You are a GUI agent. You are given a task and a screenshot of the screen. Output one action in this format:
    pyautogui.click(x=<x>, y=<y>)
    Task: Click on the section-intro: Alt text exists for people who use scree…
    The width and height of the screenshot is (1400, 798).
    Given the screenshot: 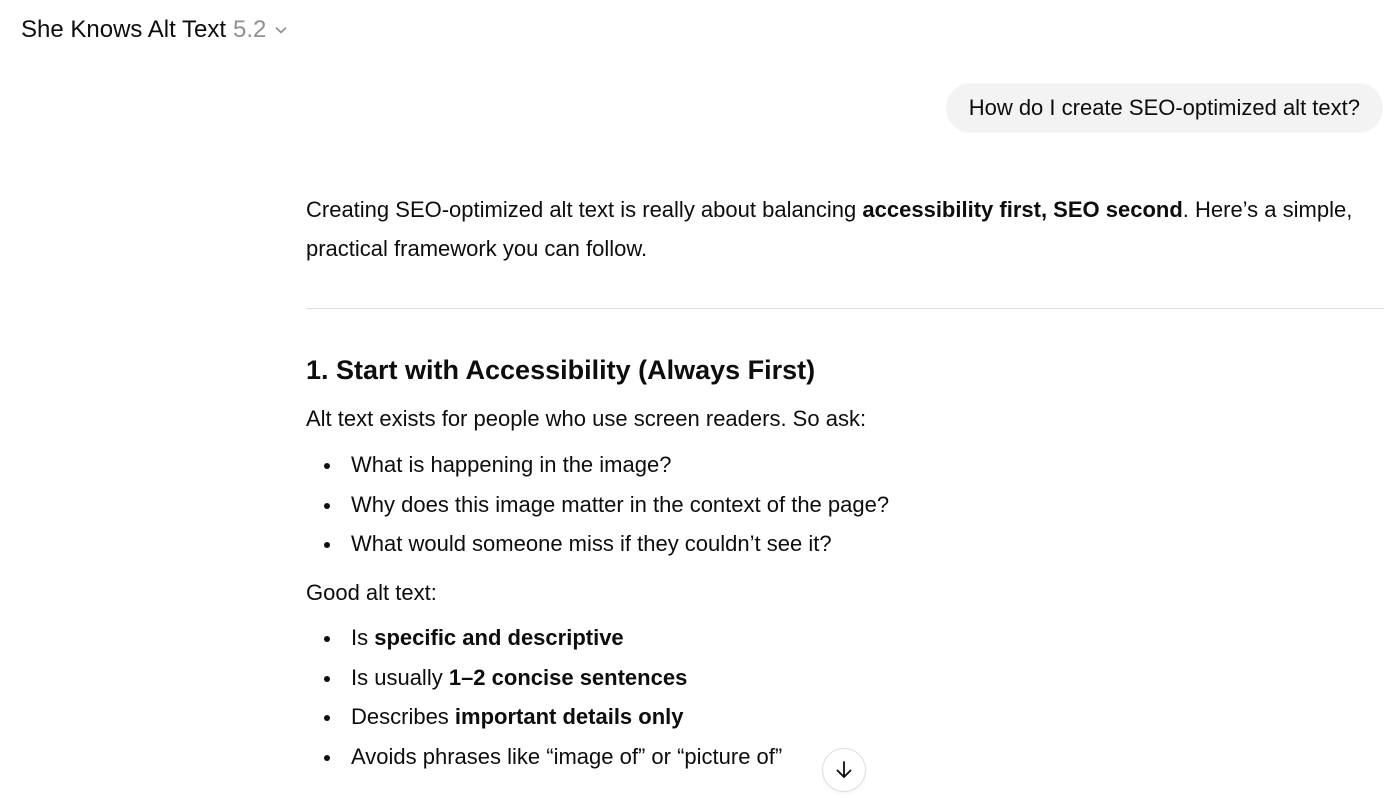 What is the action you would take?
    pyautogui.click(x=586, y=418)
    